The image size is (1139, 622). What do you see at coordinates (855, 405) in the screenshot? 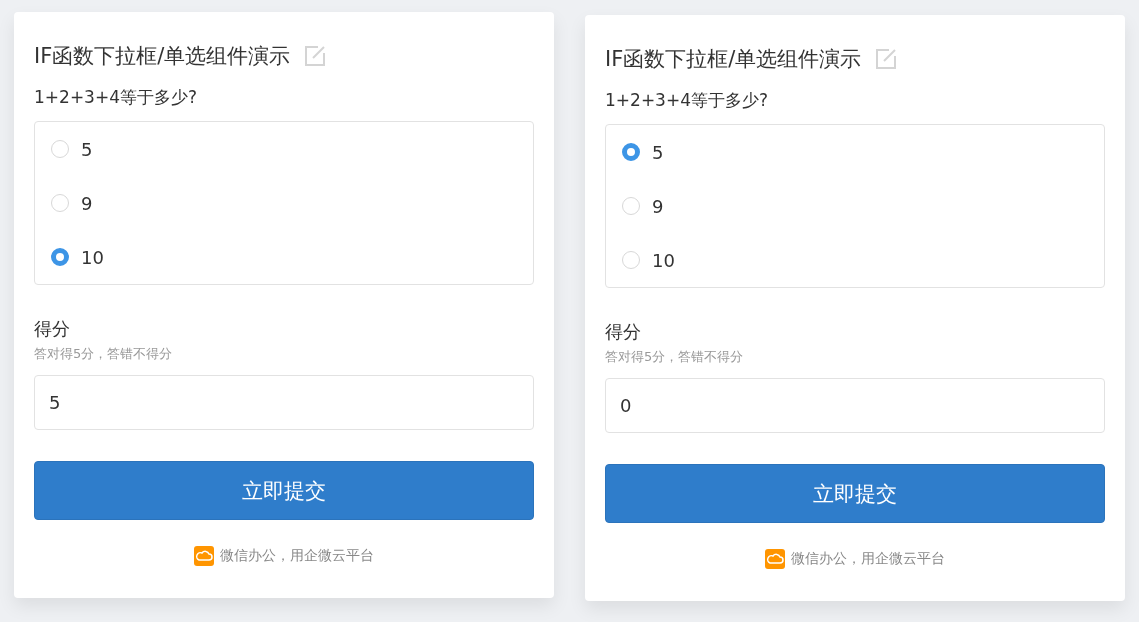
I see `score-field: 0` at bounding box center [855, 405].